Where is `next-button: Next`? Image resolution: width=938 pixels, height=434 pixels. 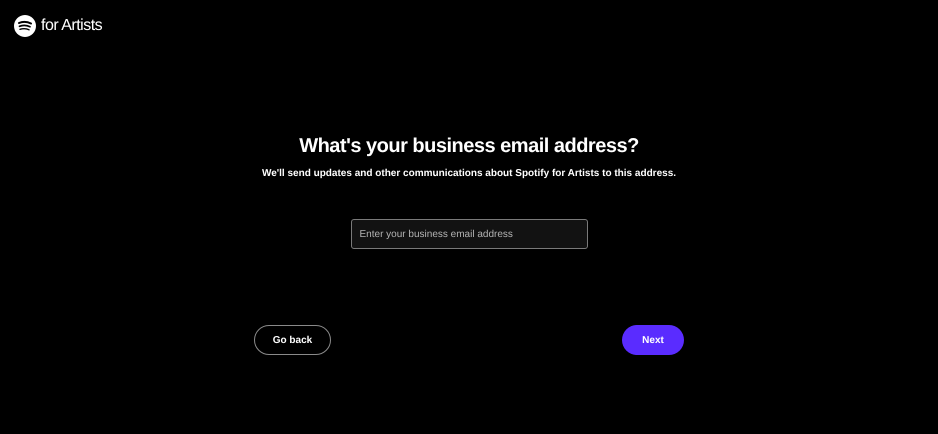 next-button: Next is located at coordinates (653, 340).